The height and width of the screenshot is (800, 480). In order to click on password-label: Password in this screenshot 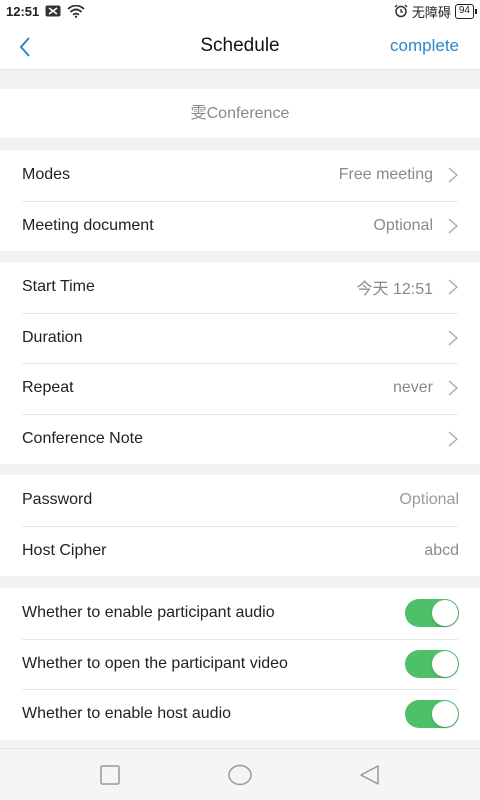, I will do `click(57, 500)`.